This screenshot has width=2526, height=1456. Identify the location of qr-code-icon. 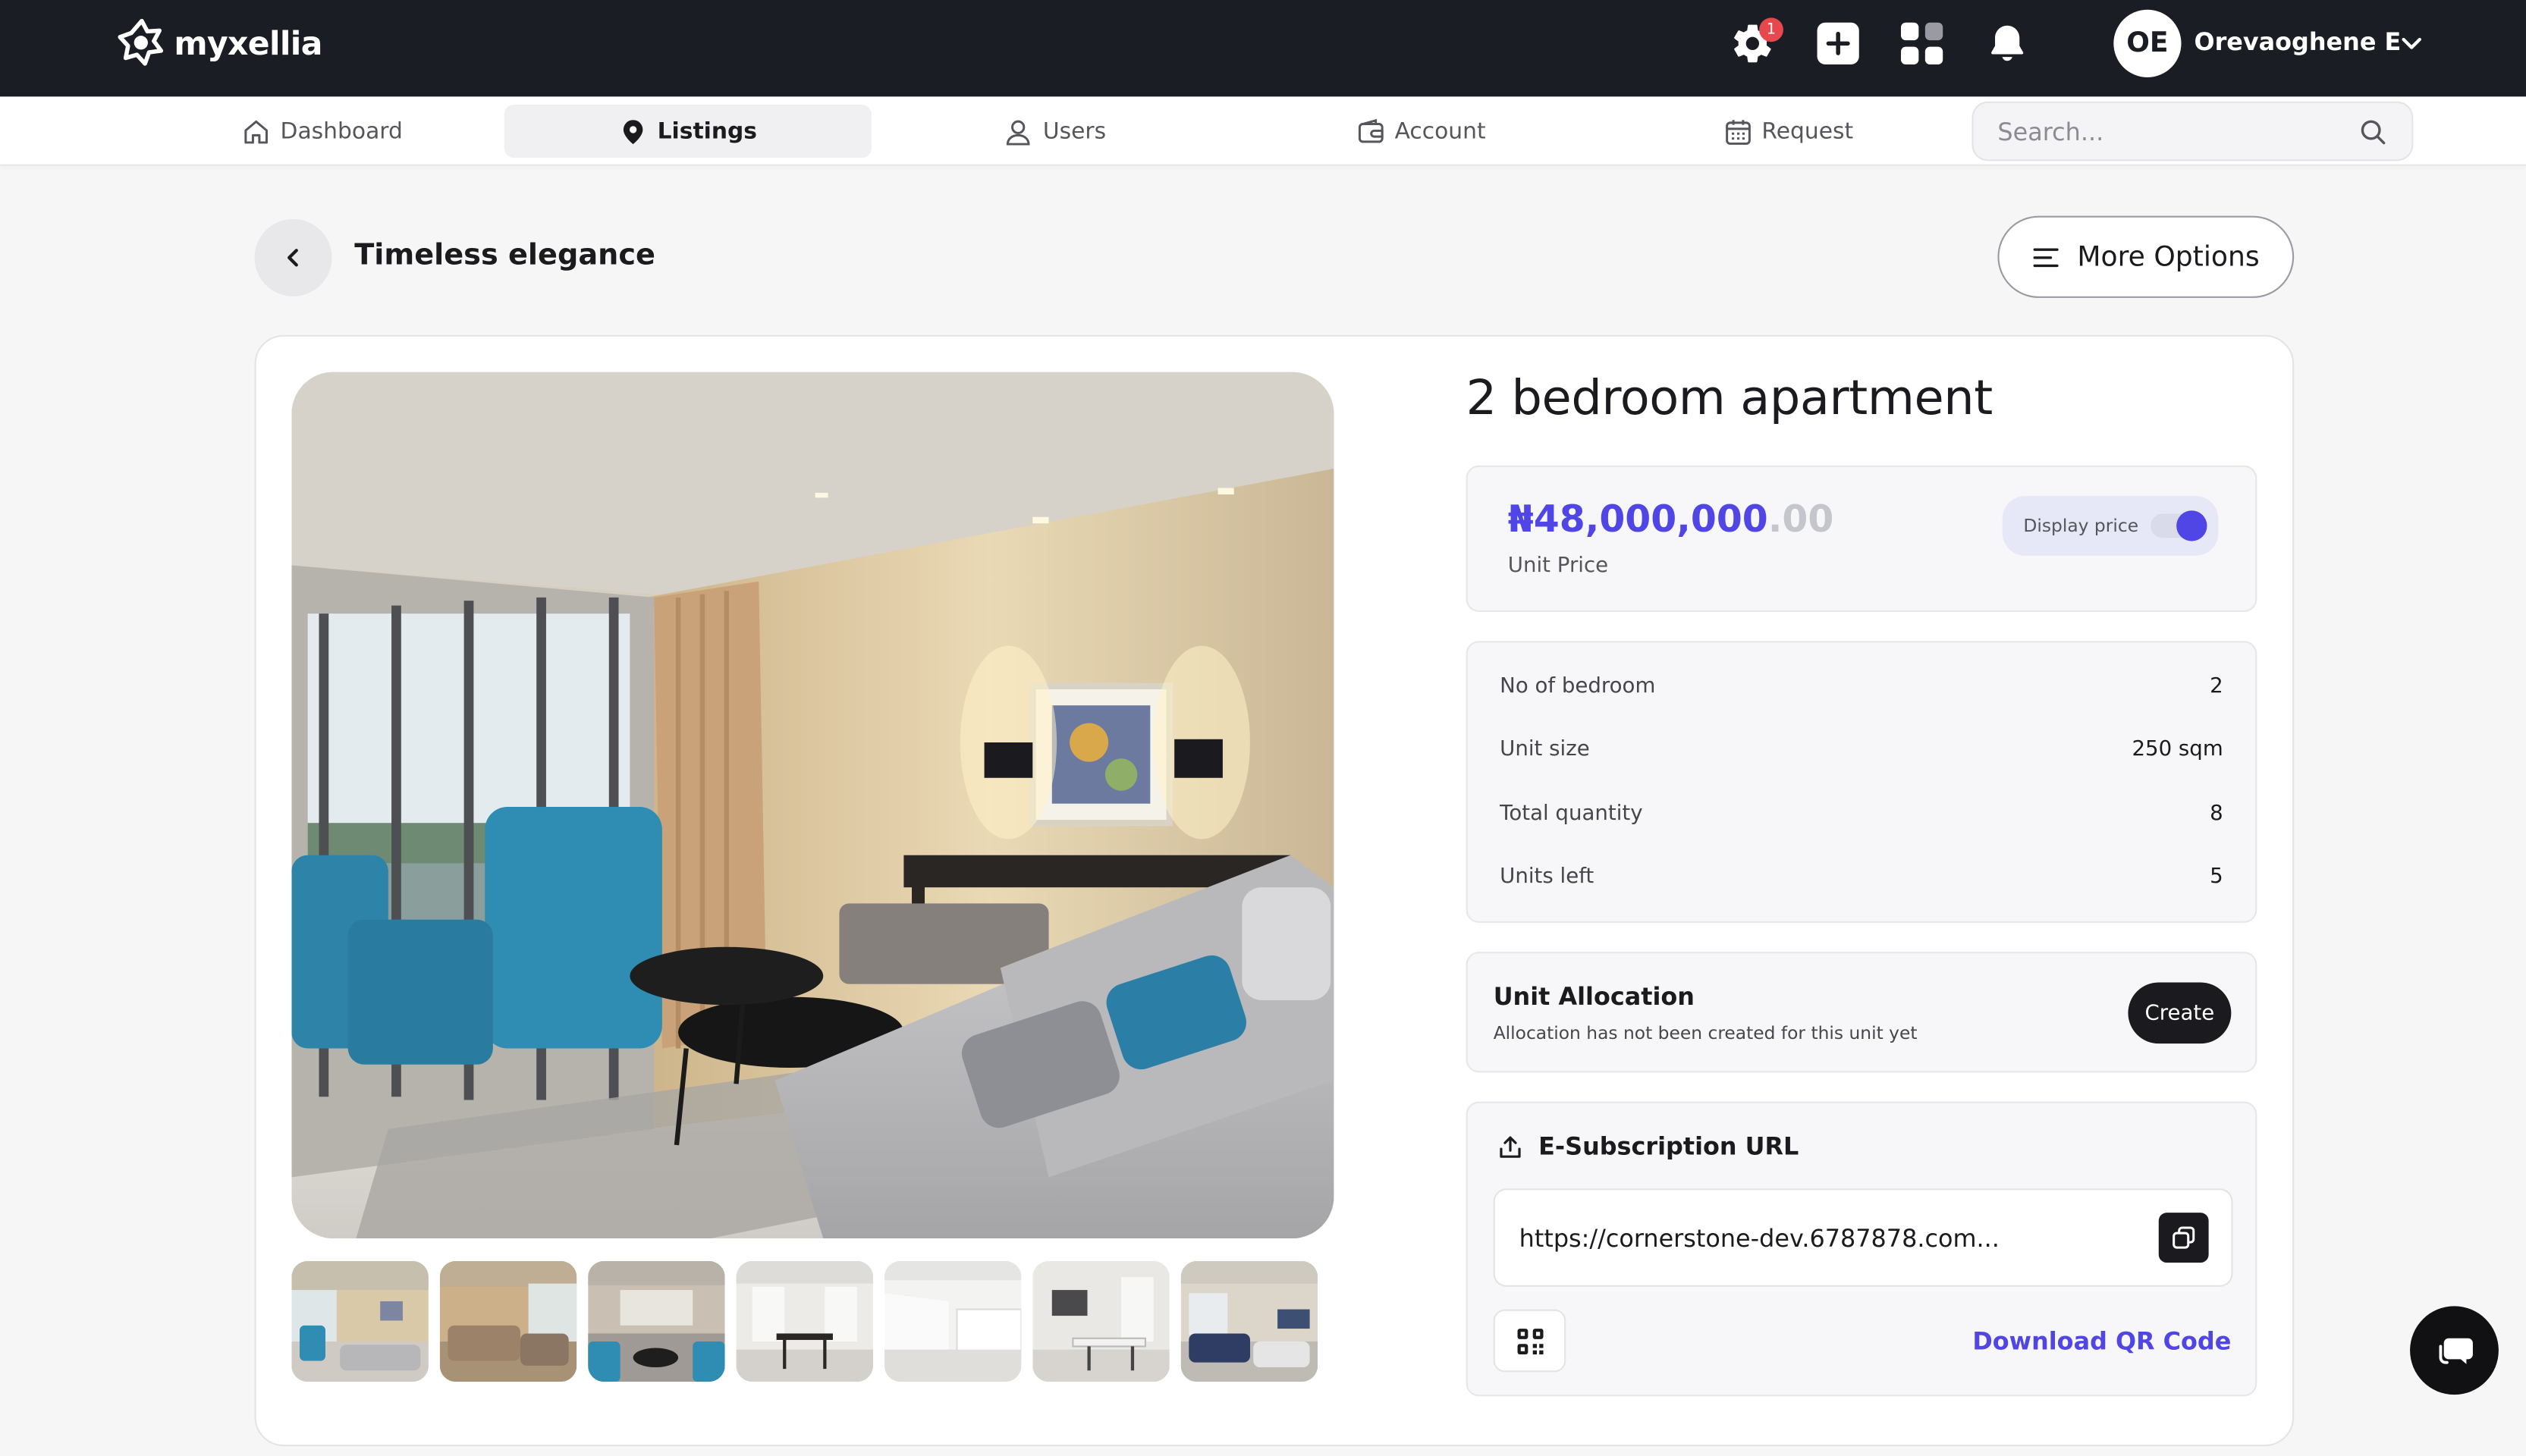
(1529, 1341).